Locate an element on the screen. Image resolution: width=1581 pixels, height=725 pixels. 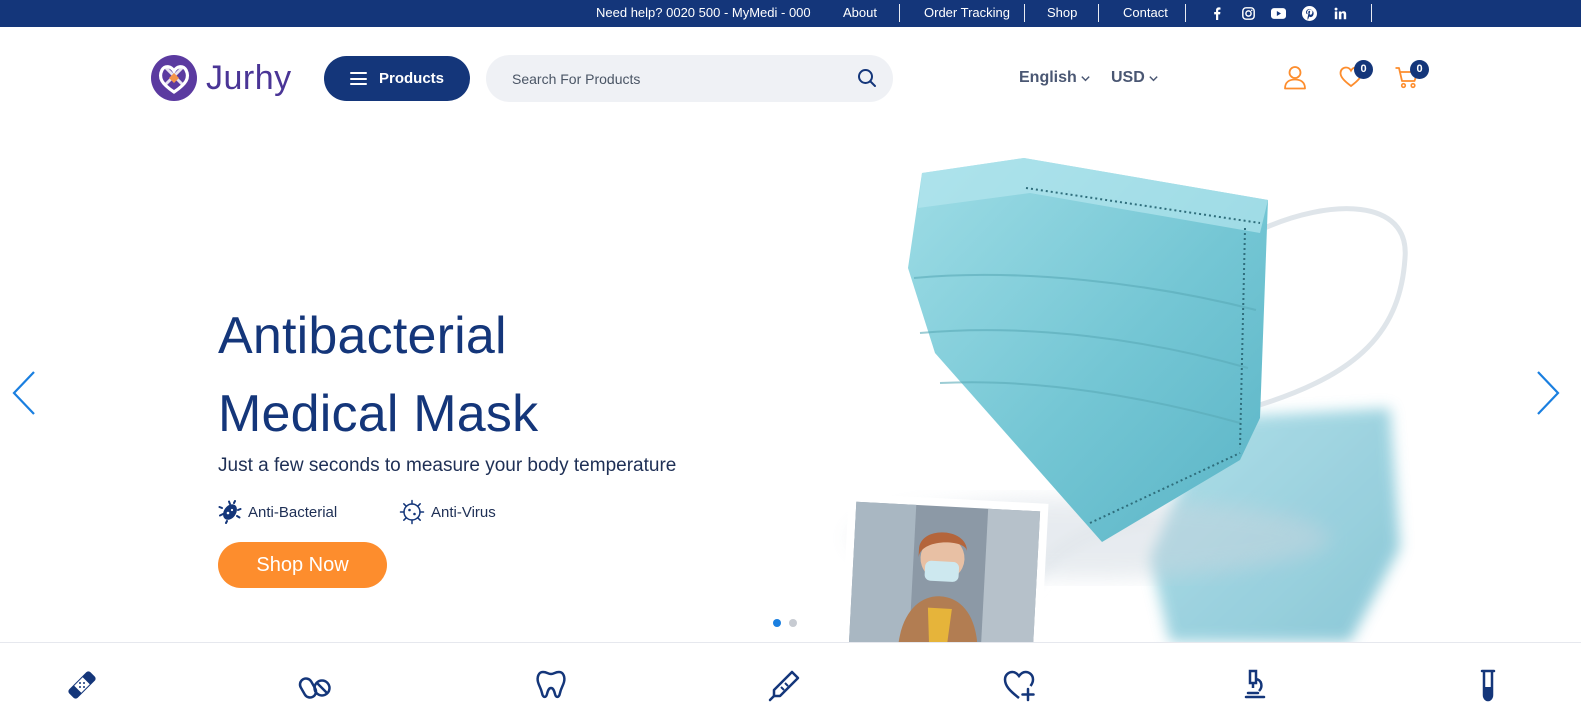
microscope-icon is located at coordinates (1254, 685).